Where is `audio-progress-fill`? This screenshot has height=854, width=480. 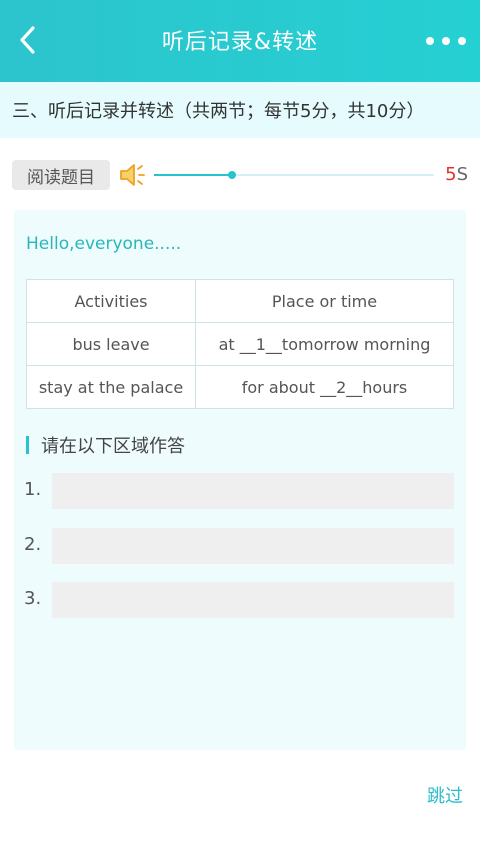 audio-progress-fill is located at coordinates (193, 175).